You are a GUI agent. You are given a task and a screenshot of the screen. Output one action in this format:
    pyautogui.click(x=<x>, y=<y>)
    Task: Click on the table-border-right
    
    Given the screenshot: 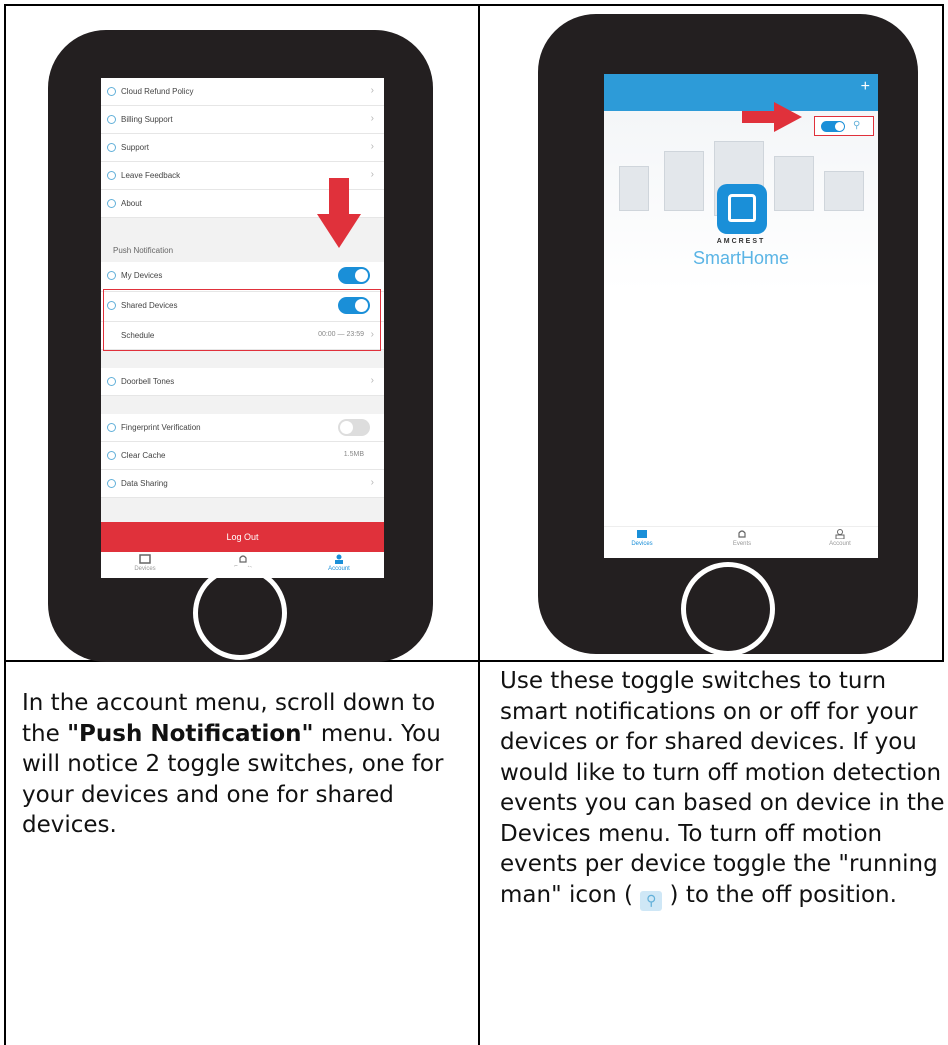 What is the action you would take?
    pyautogui.click(x=943, y=333)
    